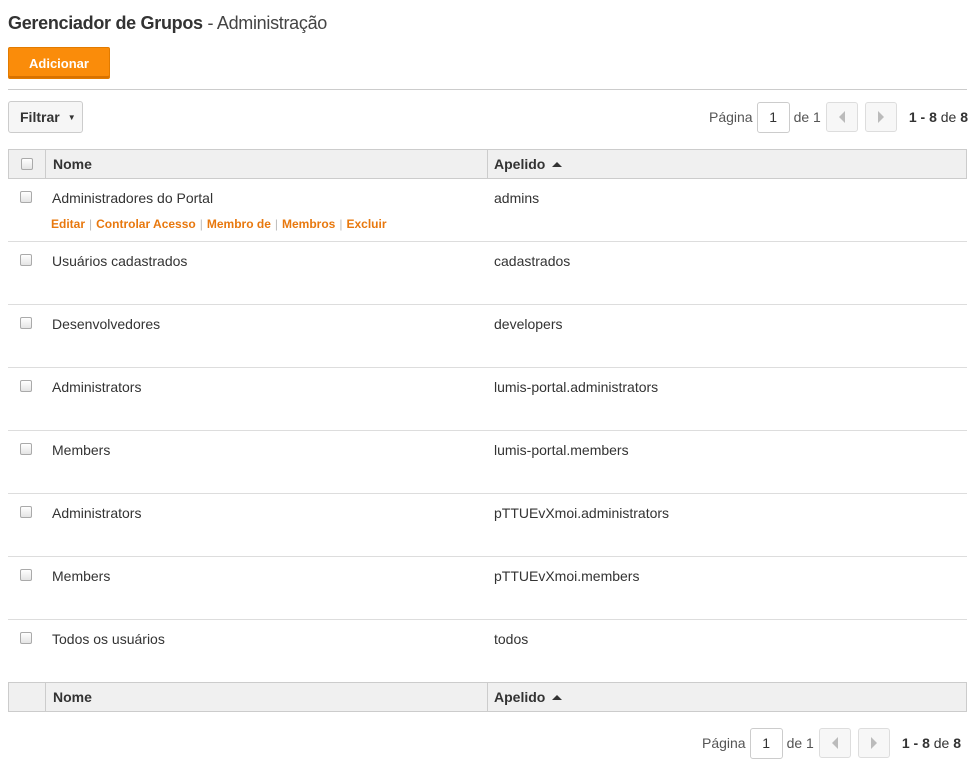 The width and height of the screenshot is (975, 780). I want to click on column-header-alias: Apelido, so click(727, 164).